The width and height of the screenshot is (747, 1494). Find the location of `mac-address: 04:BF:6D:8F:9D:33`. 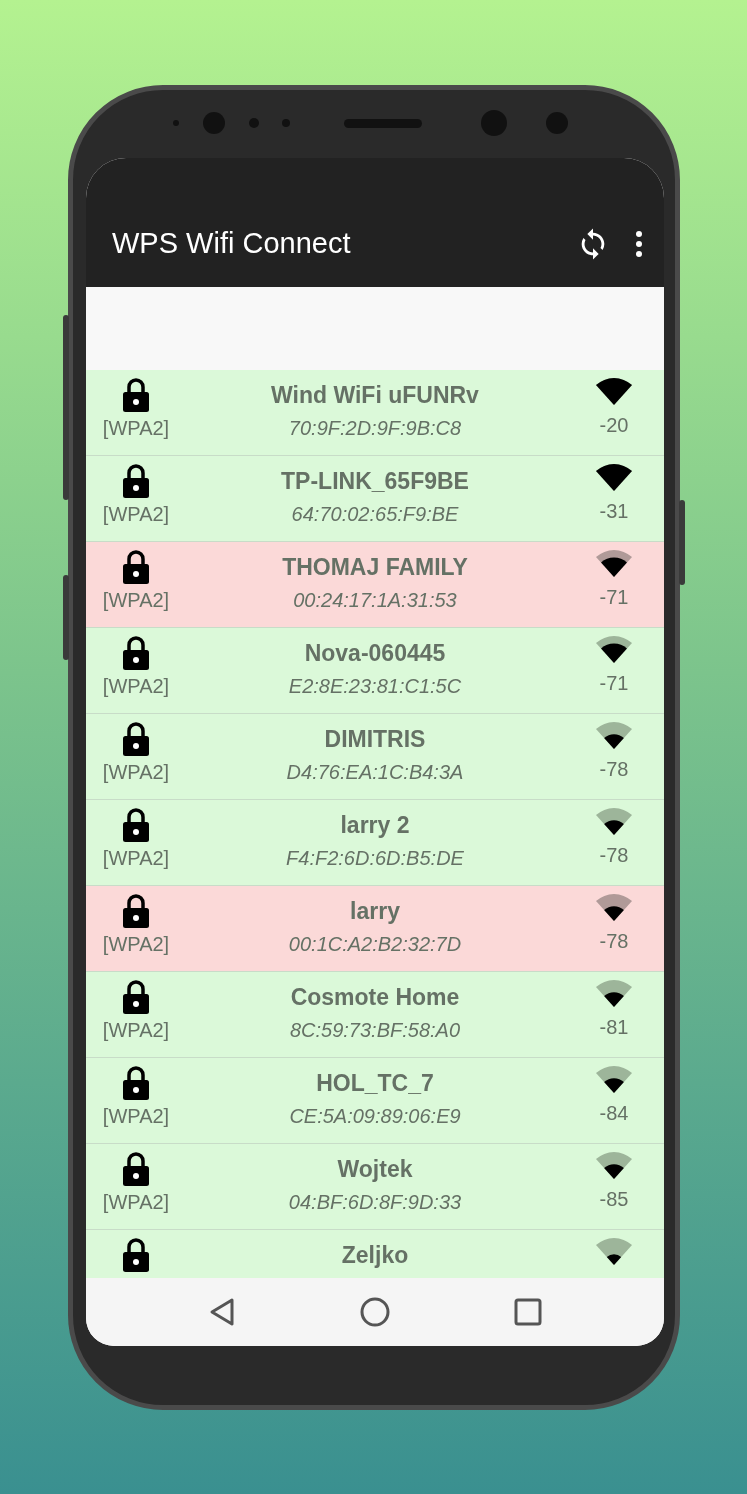

mac-address: 04:BF:6D:8F:9D:33 is located at coordinates (375, 1202).